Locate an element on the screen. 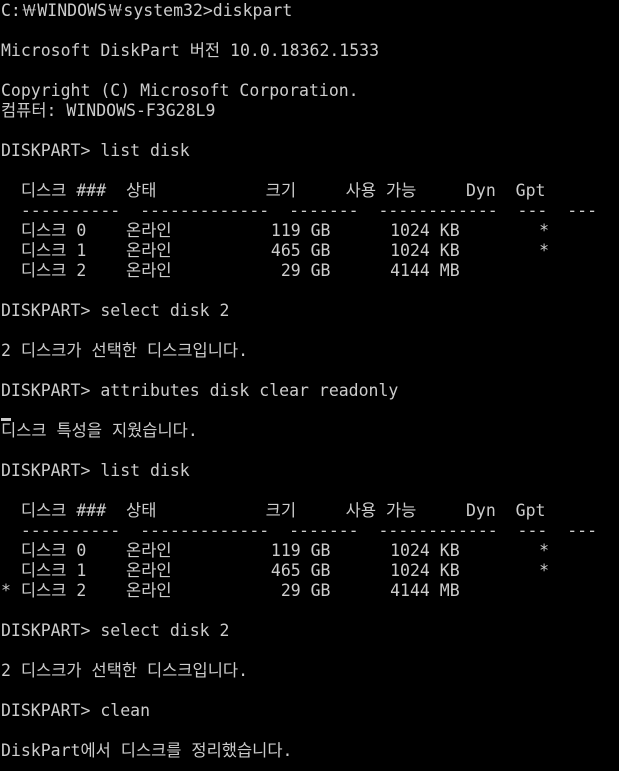 The height and width of the screenshot is (771, 619). console-line: C:￦WINDOWS￦system32>diskpart is located at coordinates (147, 10).